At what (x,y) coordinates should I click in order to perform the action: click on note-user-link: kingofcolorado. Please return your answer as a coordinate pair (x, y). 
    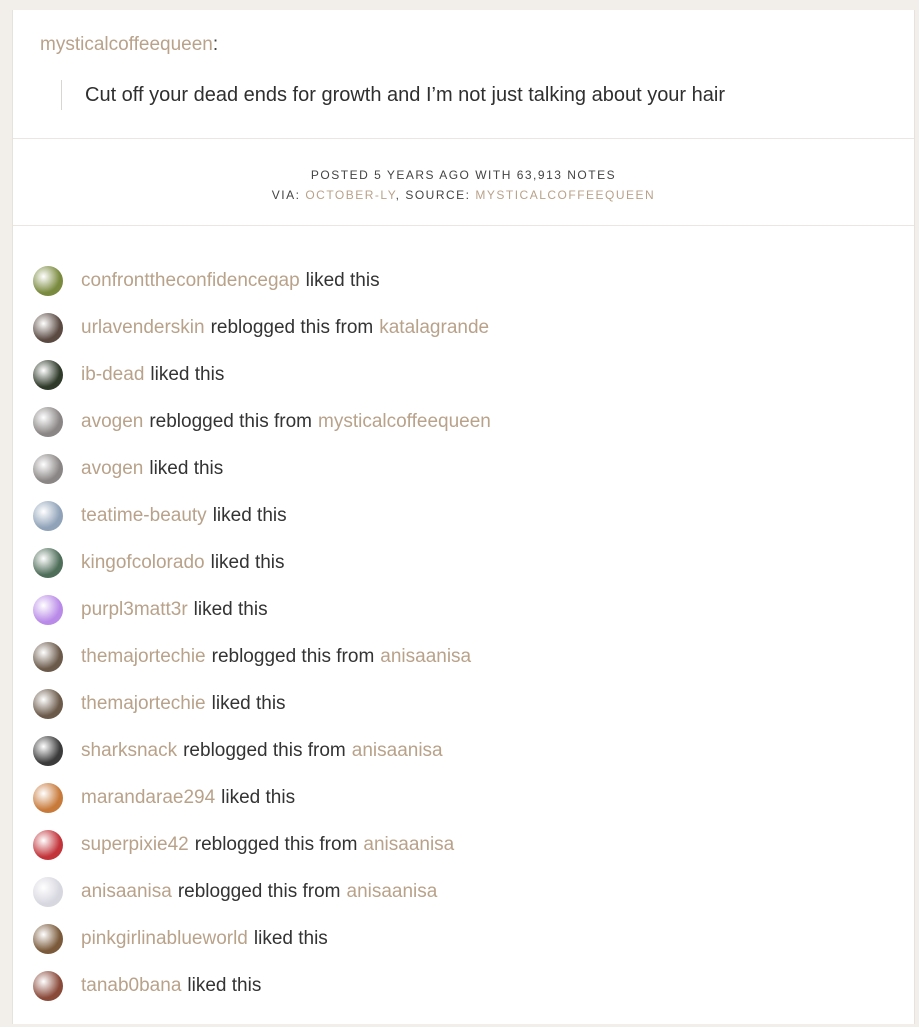
    Looking at the image, I should click on (143, 563).